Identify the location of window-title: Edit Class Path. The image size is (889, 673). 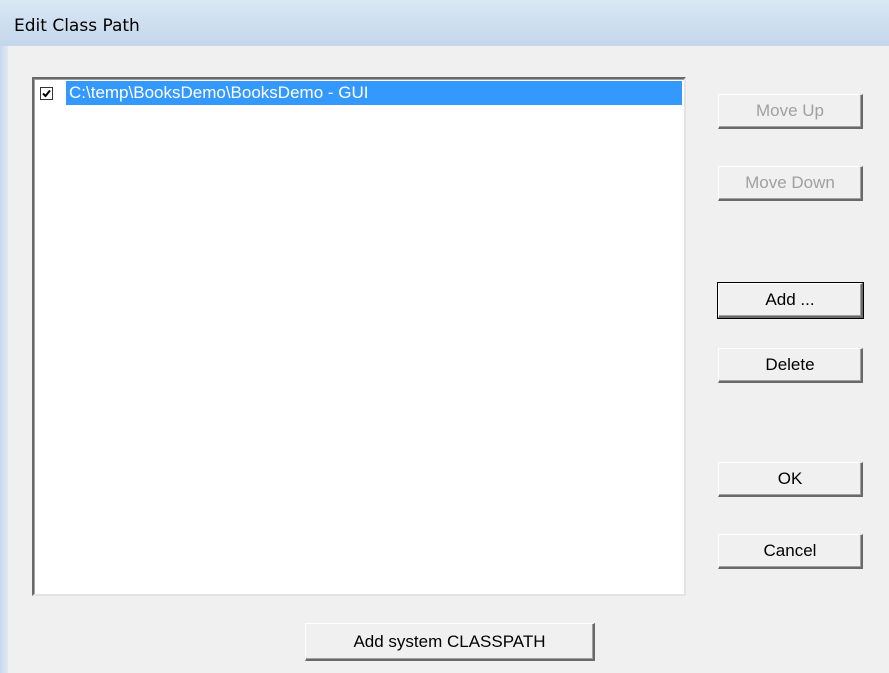
(77, 26).